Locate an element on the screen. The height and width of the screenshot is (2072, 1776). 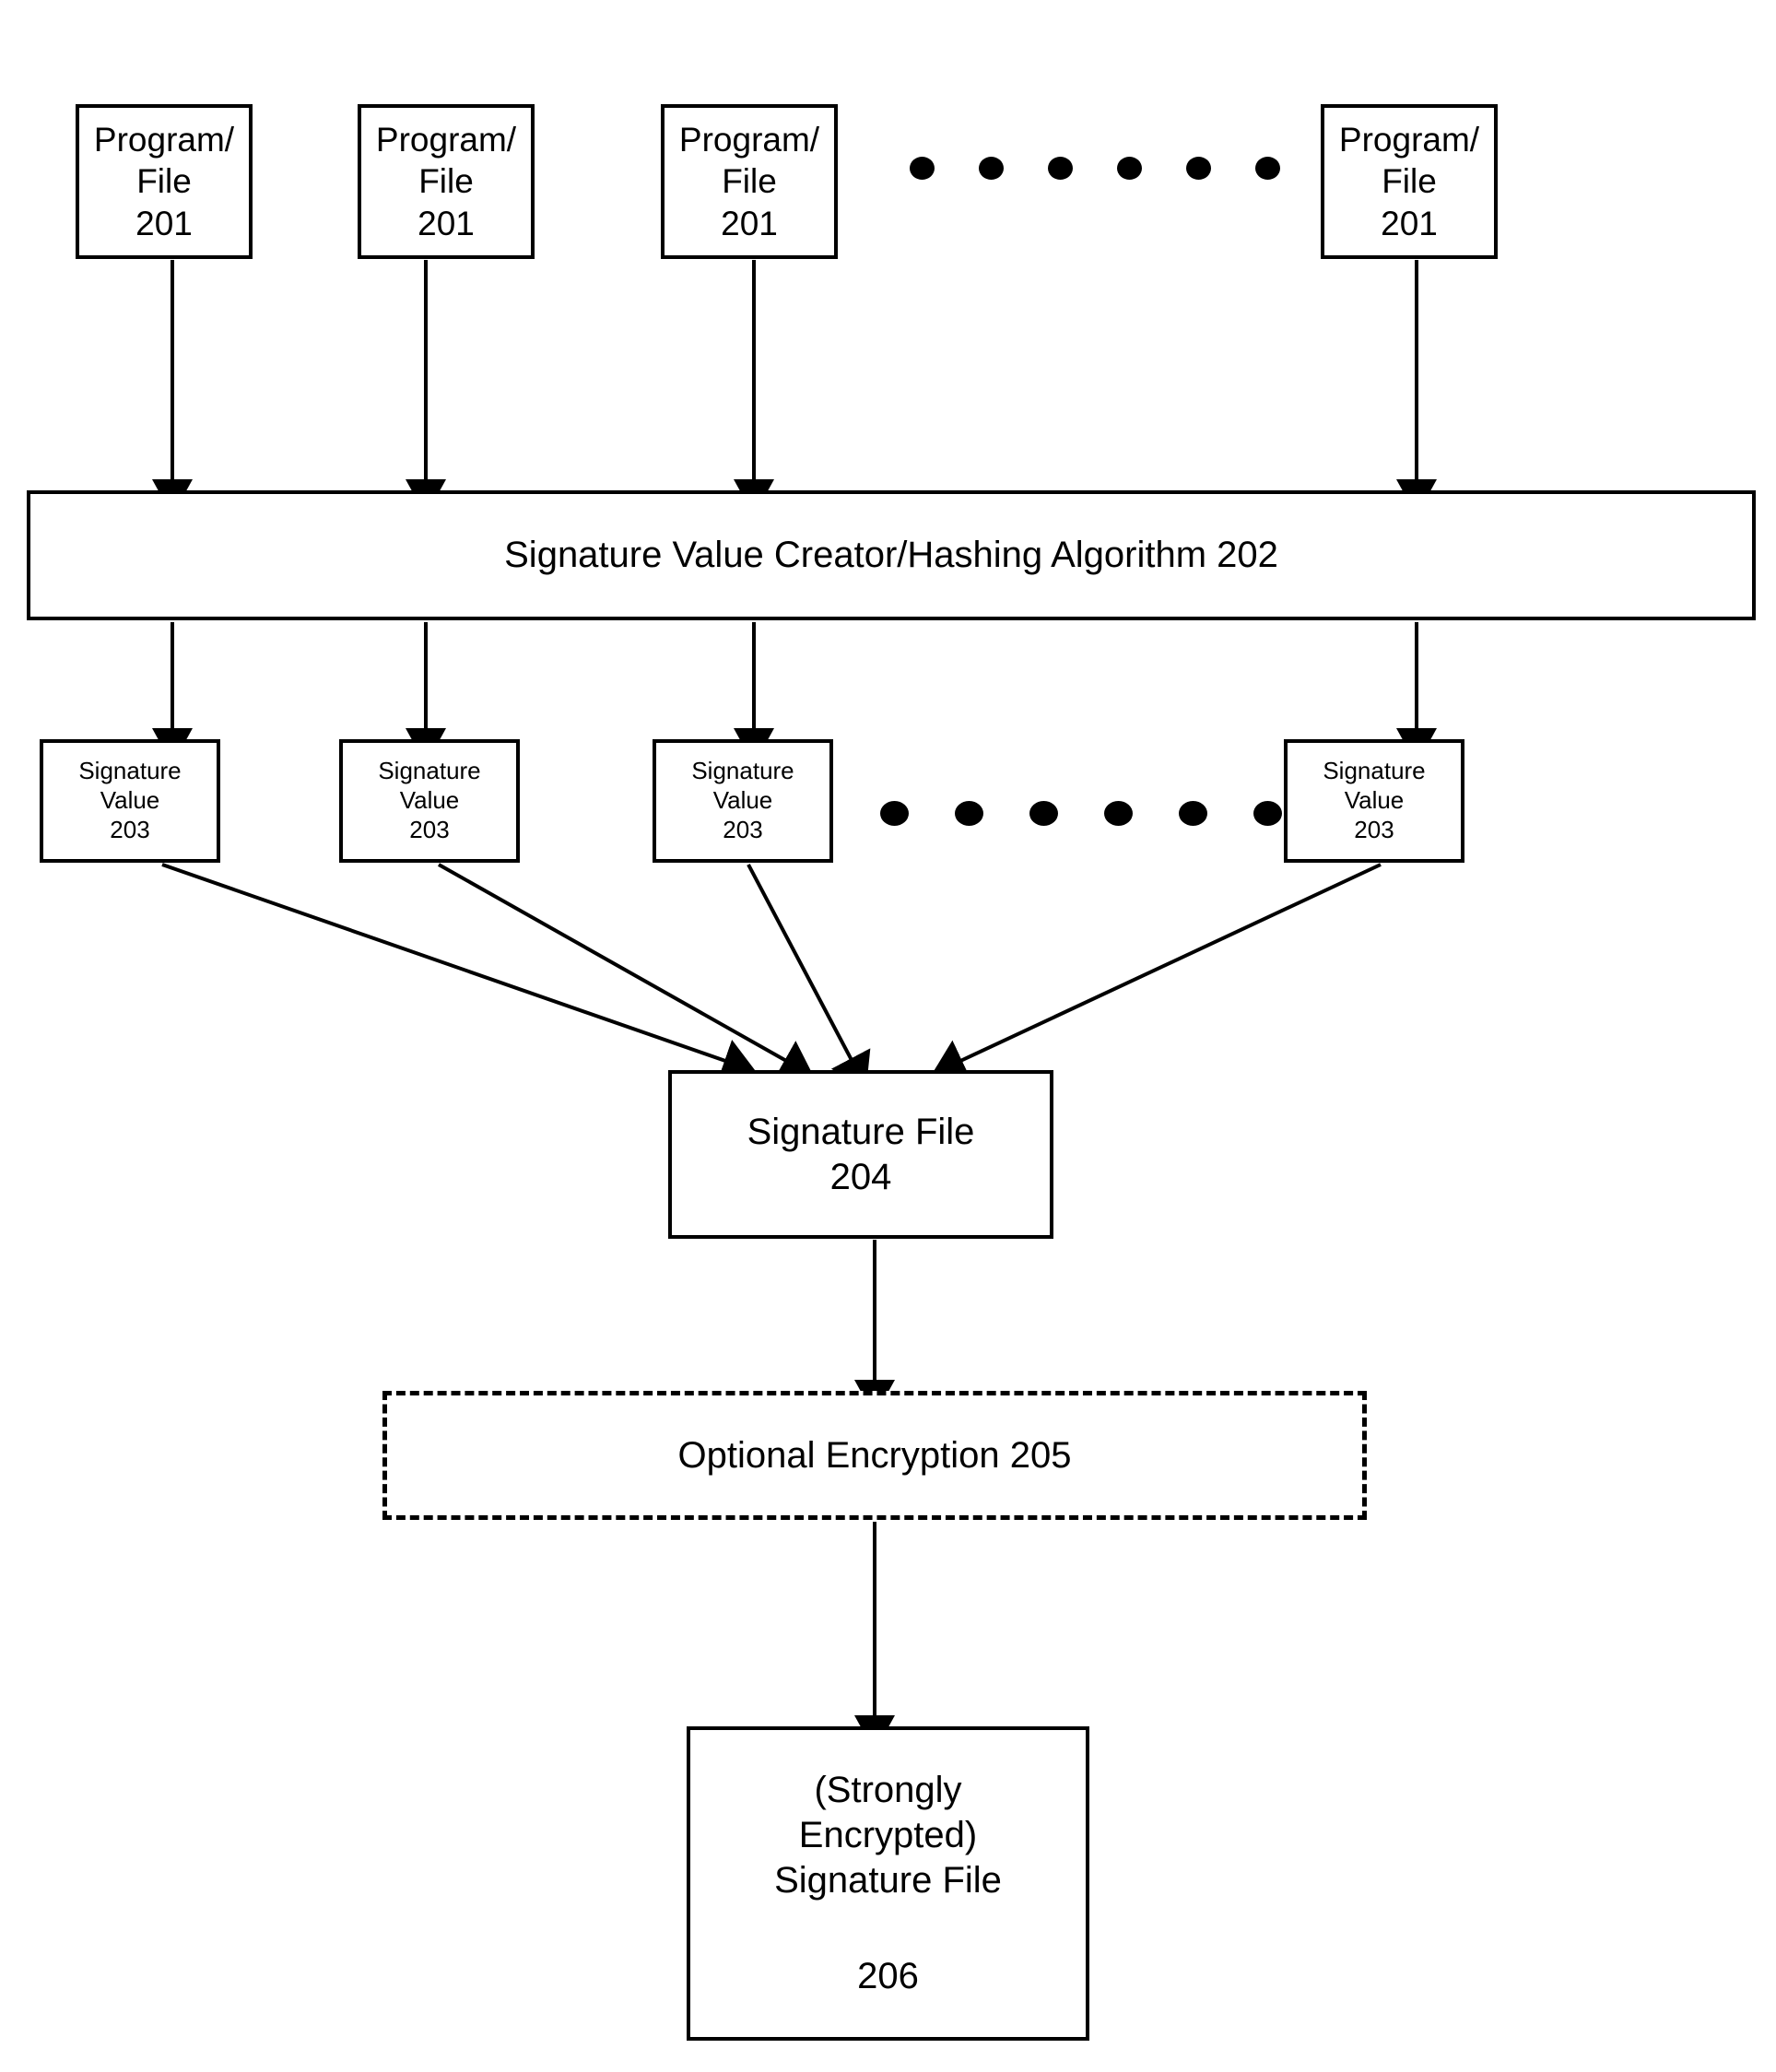
signature-file-ref: 204 is located at coordinates (860, 1176).